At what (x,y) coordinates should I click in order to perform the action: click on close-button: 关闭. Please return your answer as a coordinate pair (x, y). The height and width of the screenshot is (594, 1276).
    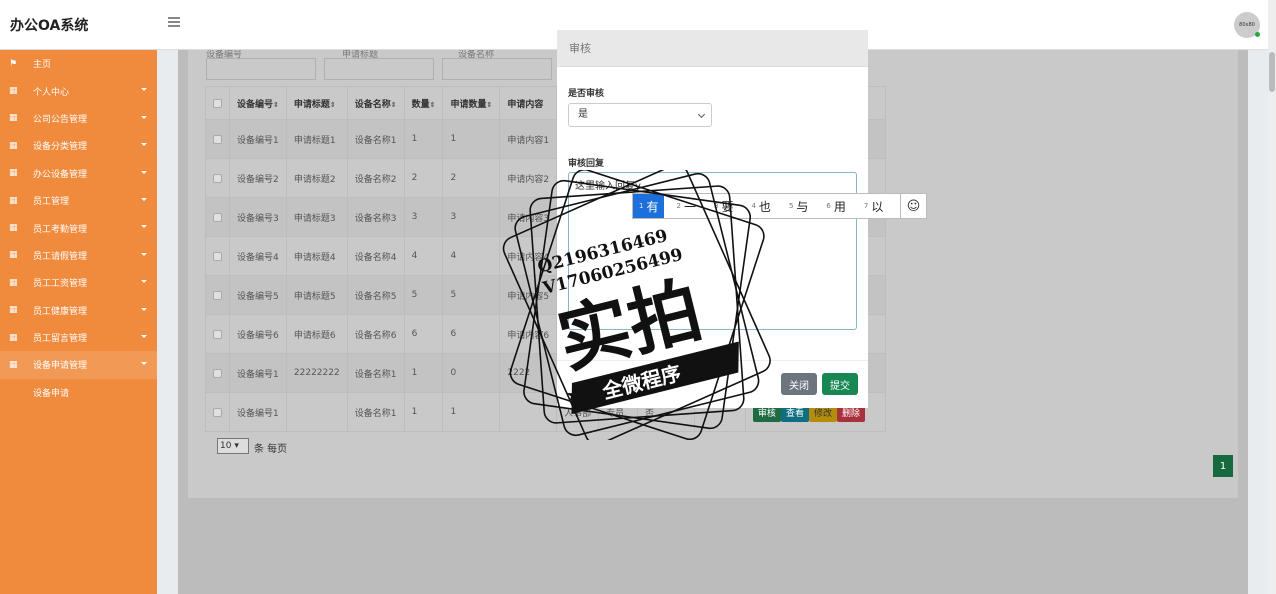
    Looking at the image, I should click on (799, 384).